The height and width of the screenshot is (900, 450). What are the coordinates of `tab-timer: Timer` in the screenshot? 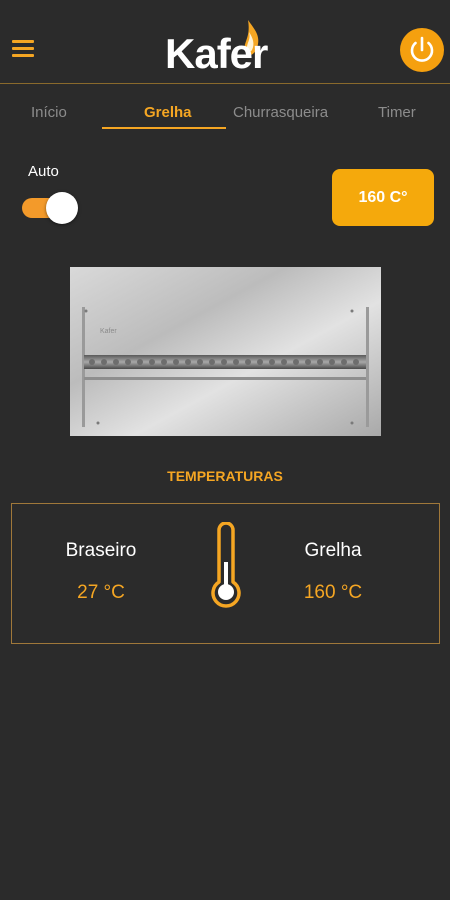 It's located at (397, 112).